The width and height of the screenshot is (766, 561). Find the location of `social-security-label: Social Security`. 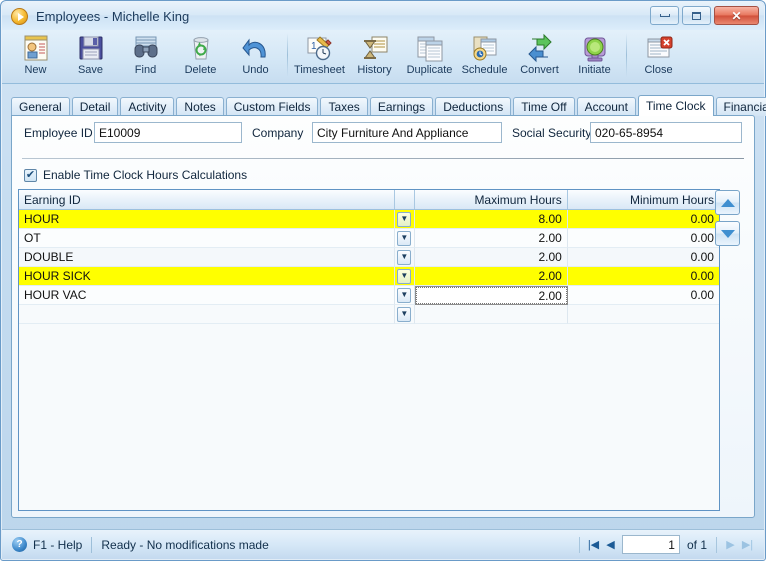

social-security-label: Social Security is located at coordinates (552, 133).